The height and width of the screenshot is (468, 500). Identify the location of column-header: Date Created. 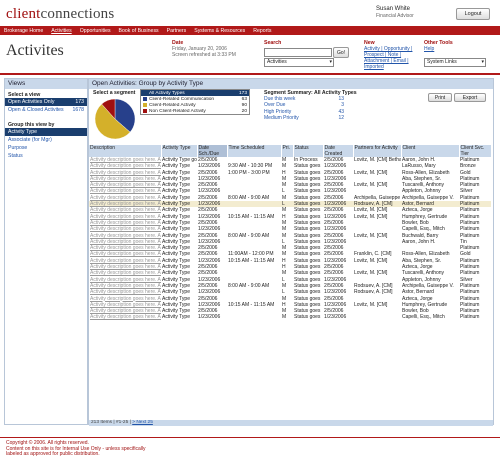
(338, 151).